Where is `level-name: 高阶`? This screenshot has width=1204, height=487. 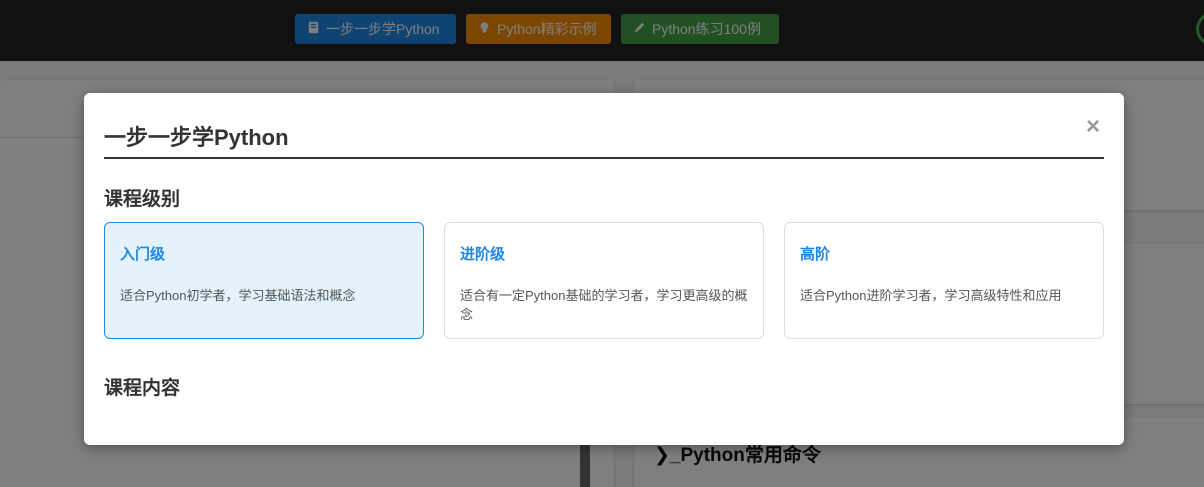
level-name: 高阶 is located at coordinates (815, 254).